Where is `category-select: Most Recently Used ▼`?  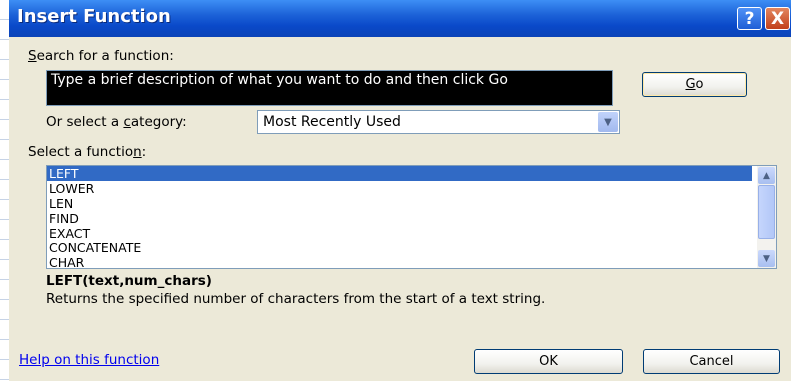 category-select: Most Recently Used ▼ is located at coordinates (438, 122).